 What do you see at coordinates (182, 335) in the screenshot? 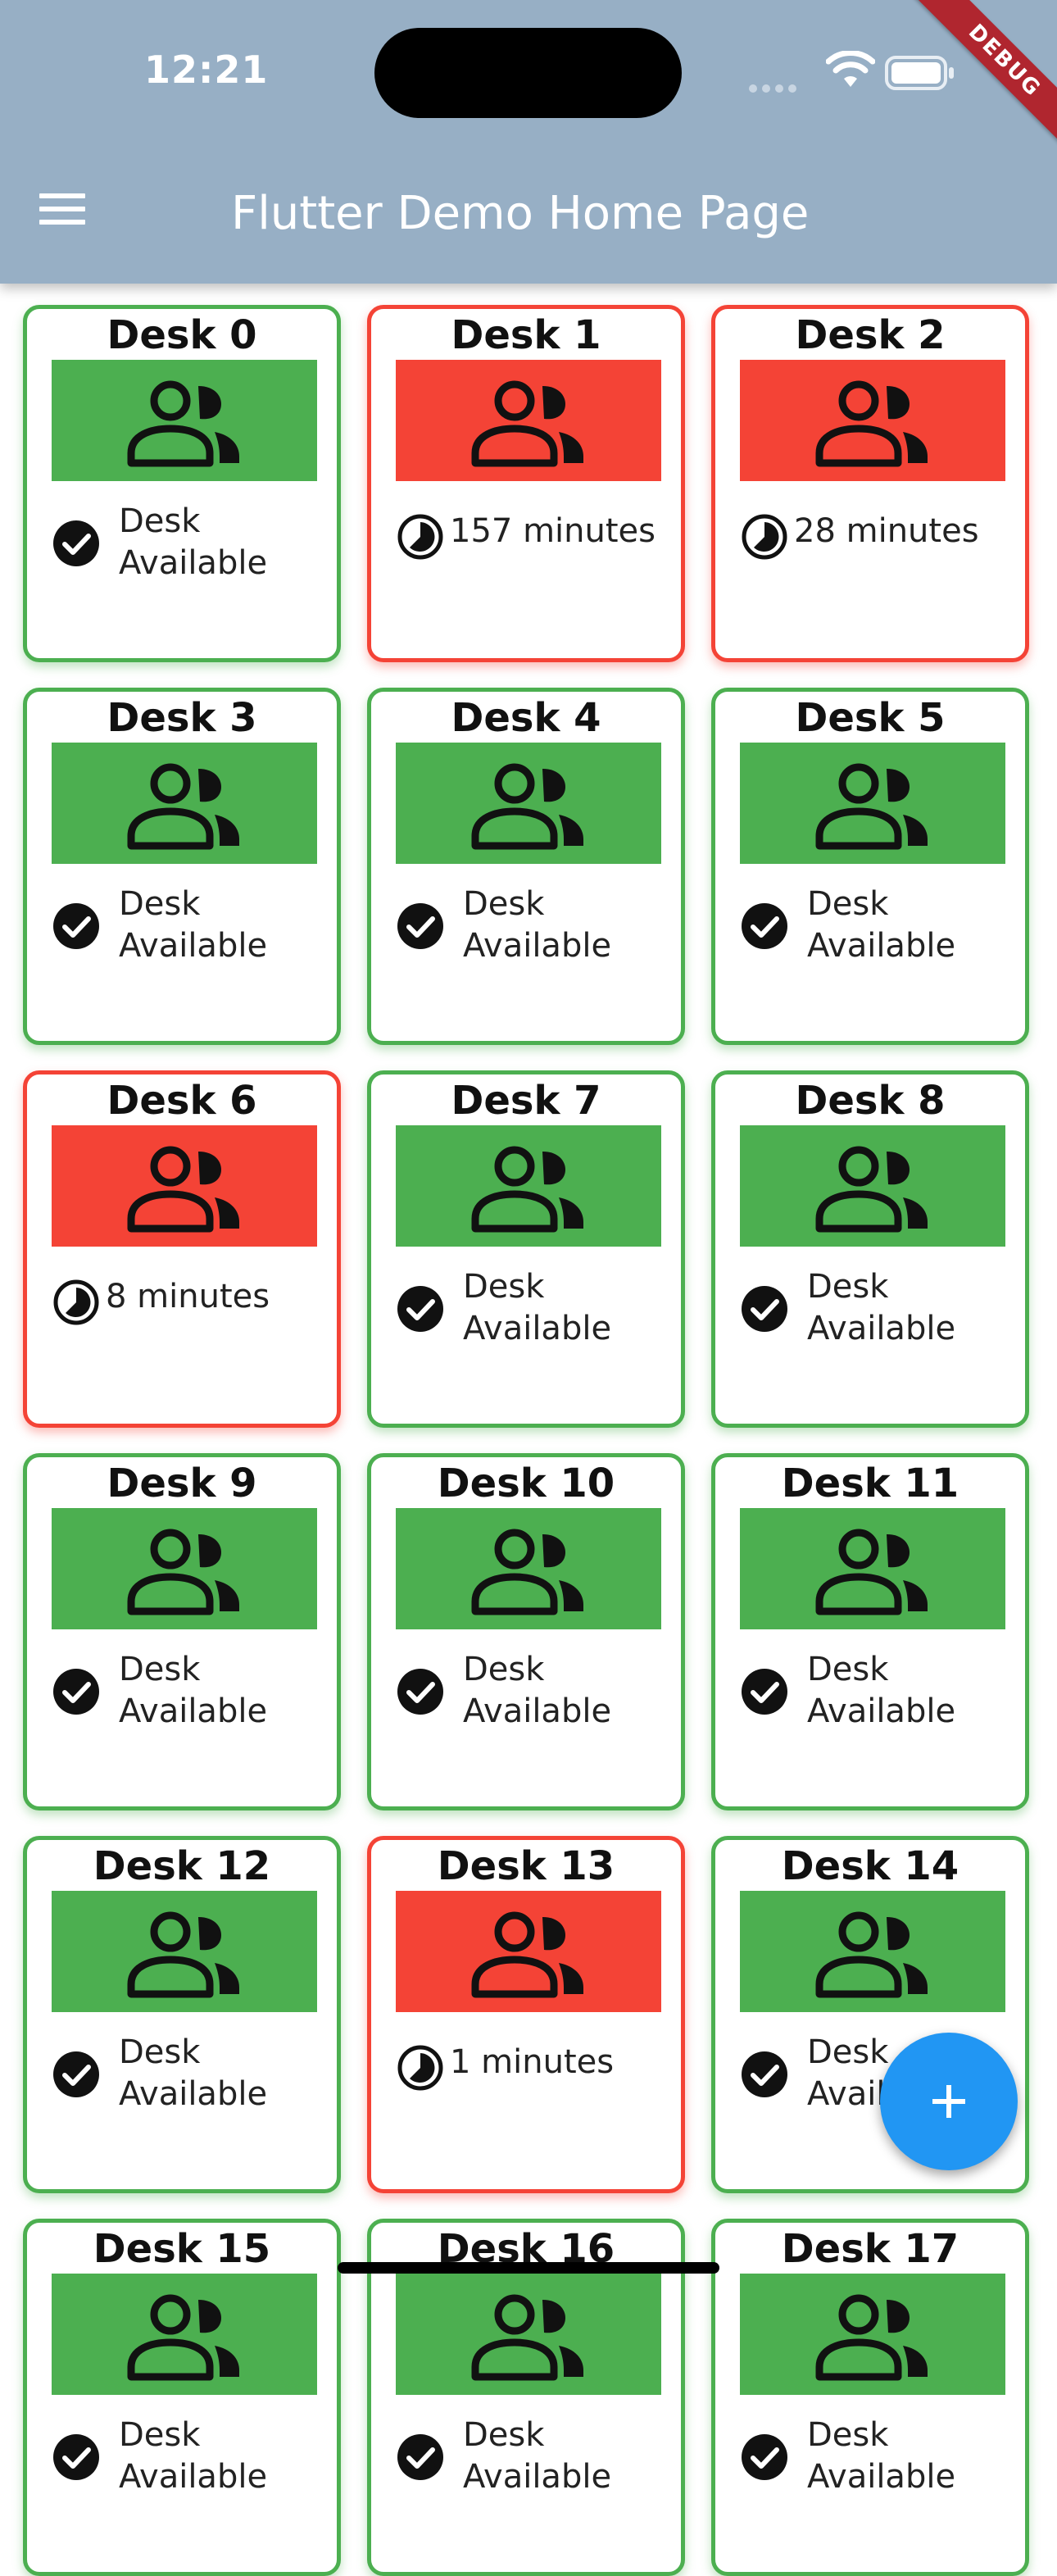
I see `desk-title: Desk 0` at bounding box center [182, 335].